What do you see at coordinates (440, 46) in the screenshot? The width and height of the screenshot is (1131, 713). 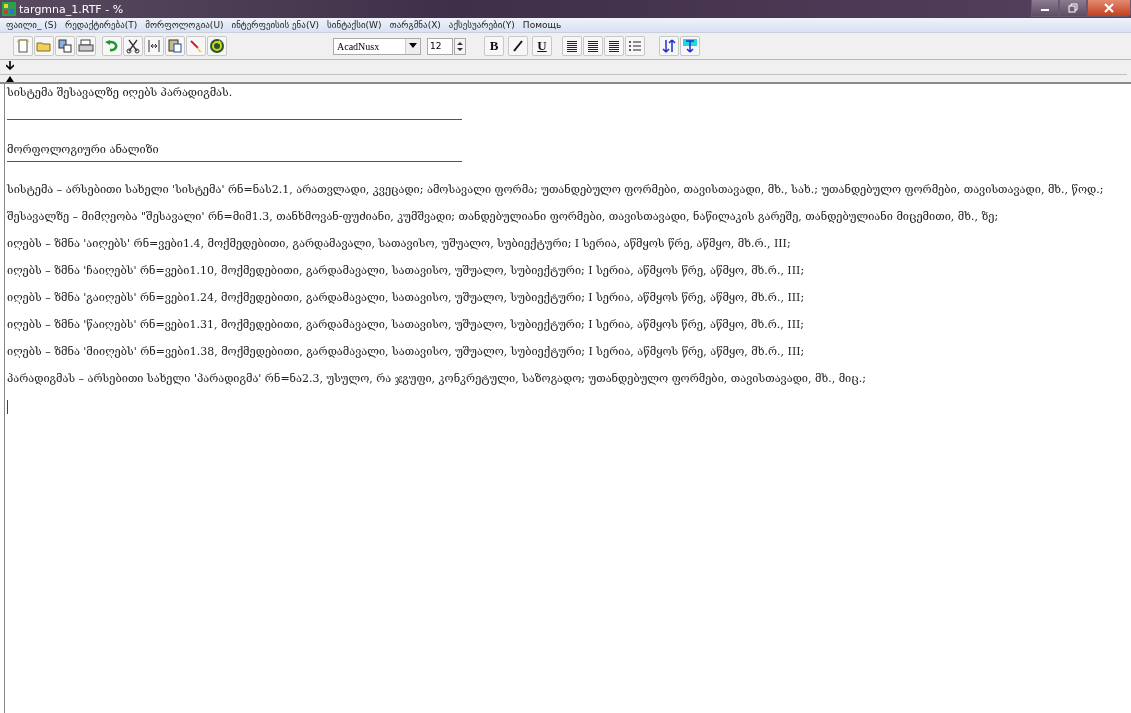 I see `font-size-field: 12` at bounding box center [440, 46].